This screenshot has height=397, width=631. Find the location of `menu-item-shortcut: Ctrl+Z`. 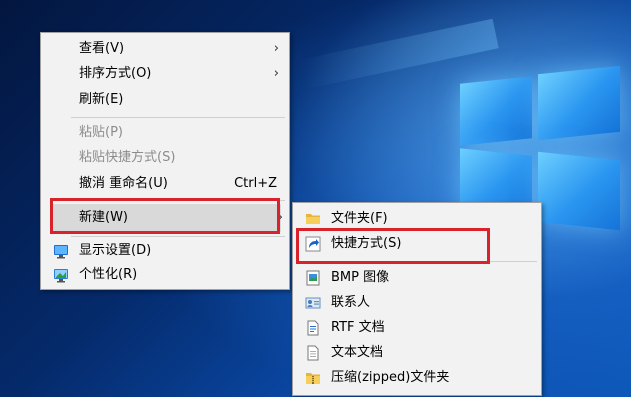

menu-item-shortcut: Ctrl+Z is located at coordinates (255, 183).